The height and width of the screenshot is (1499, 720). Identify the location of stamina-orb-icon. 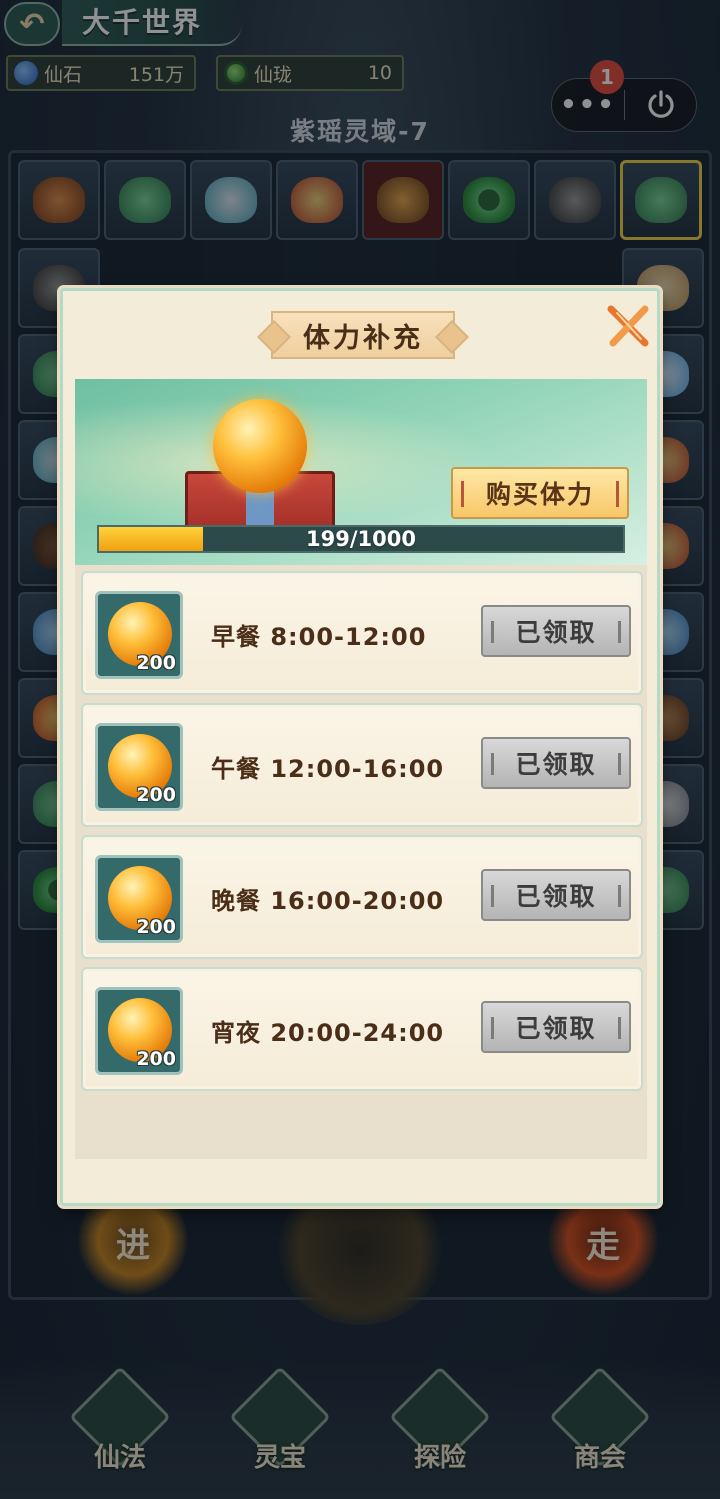
(260, 446).